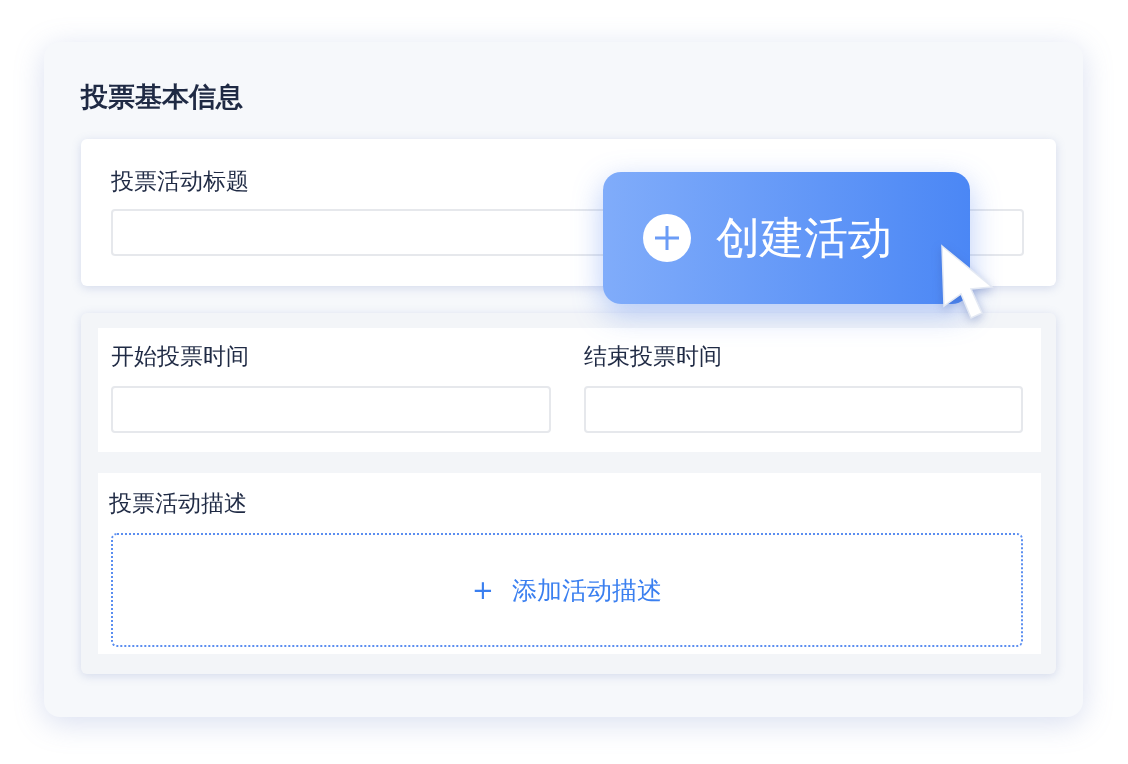 The height and width of the screenshot is (764, 1128). What do you see at coordinates (178, 503) in the screenshot?
I see `field-label: 投票活动描述` at bounding box center [178, 503].